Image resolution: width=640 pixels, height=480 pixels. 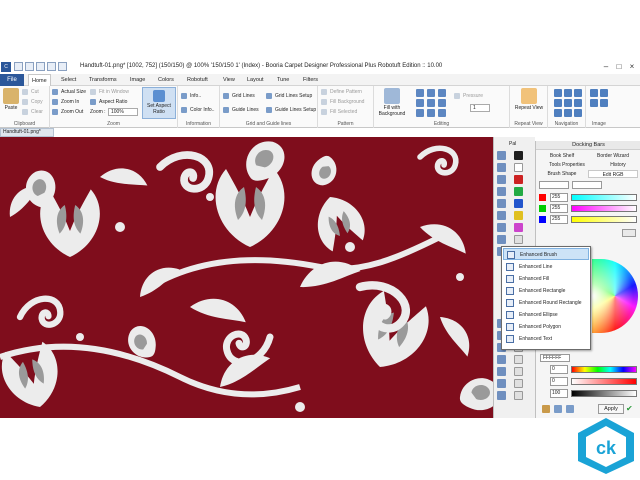 I want to click on tab-colors: Colors, so click(x=166, y=80).